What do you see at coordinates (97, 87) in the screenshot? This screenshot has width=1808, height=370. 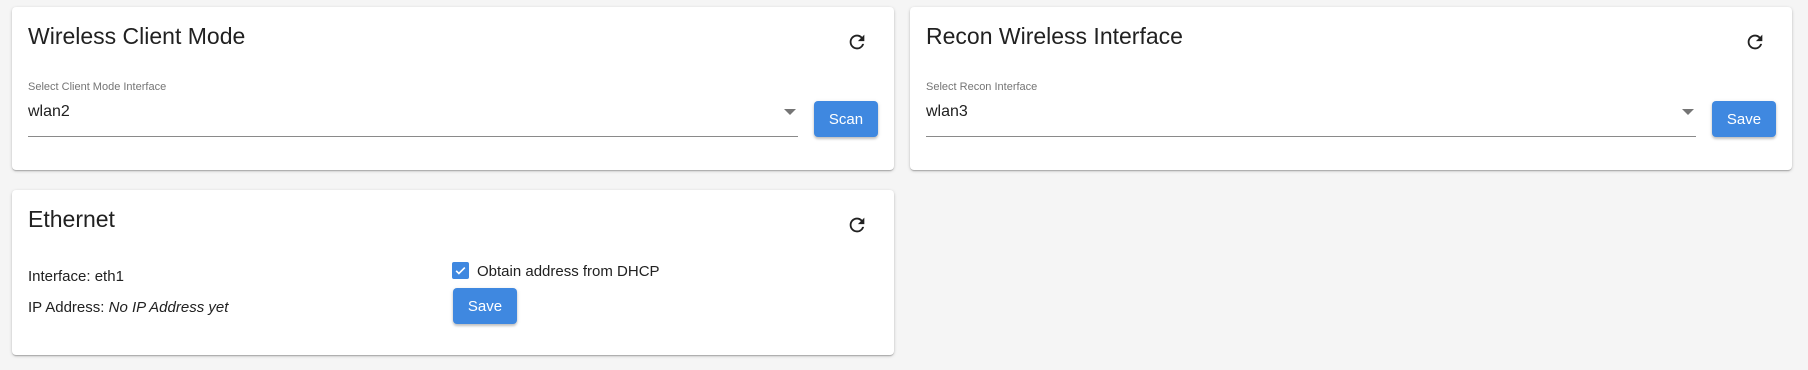 I see `client-interface-select-label: Select Client Mode Interface` at bounding box center [97, 87].